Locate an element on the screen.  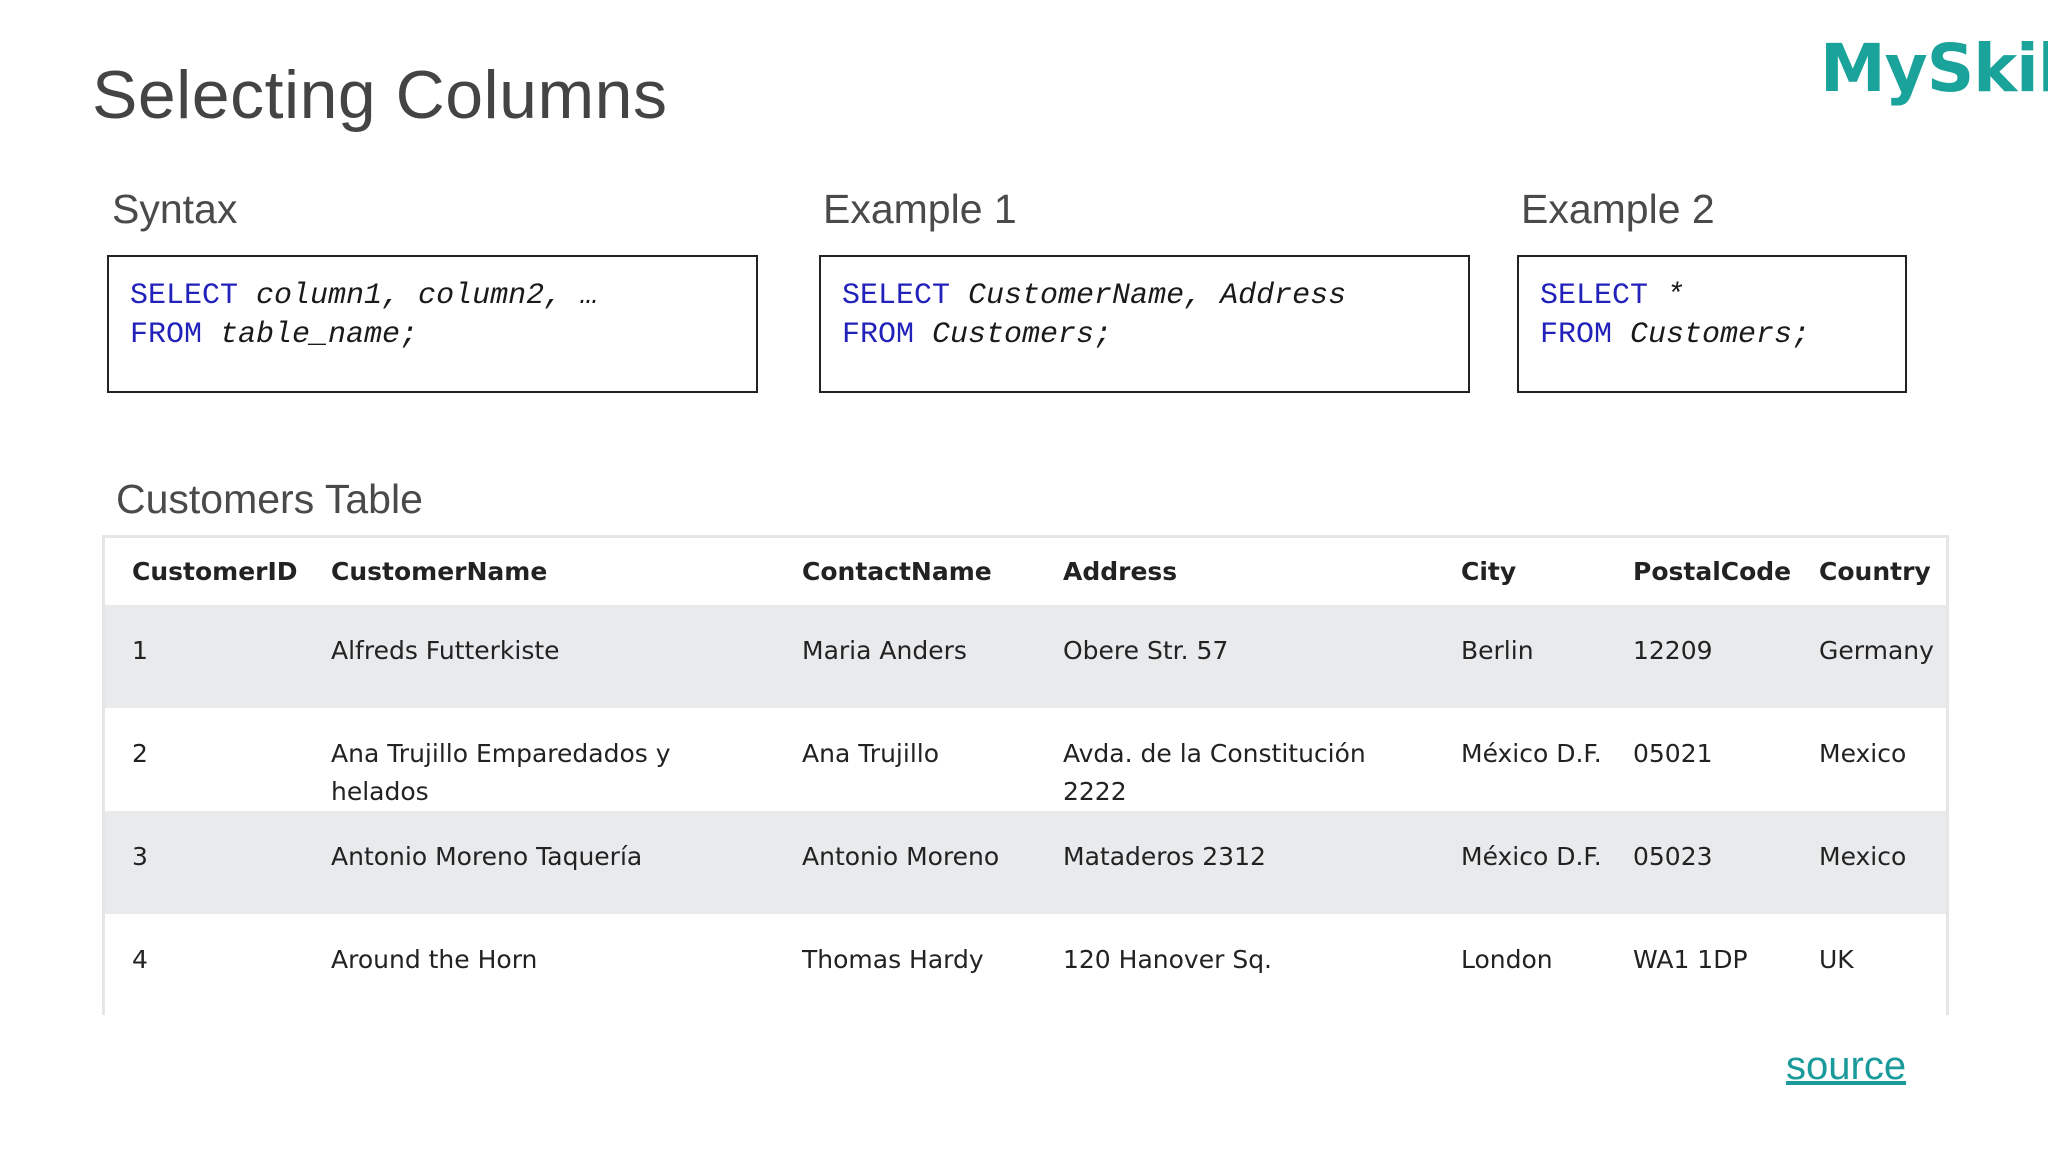
table-cell: 120 Hanover Sq. is located at coordinates (1168, 959).